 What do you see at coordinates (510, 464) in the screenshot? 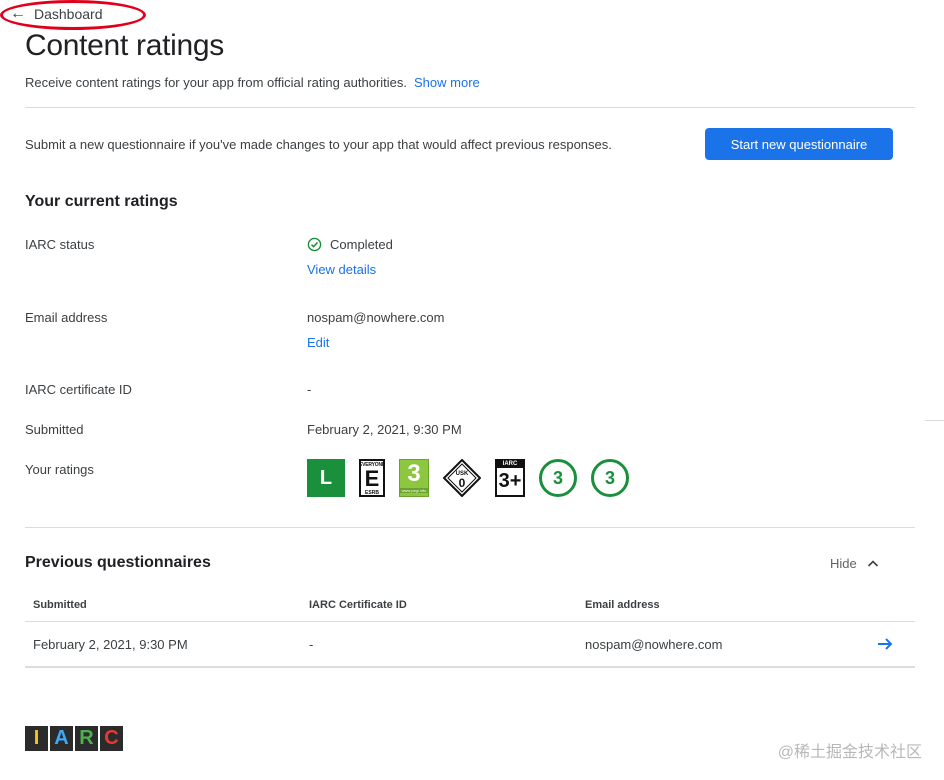
I see `iarc-badge-top-label: IARC` at bounding box center [510, 464].